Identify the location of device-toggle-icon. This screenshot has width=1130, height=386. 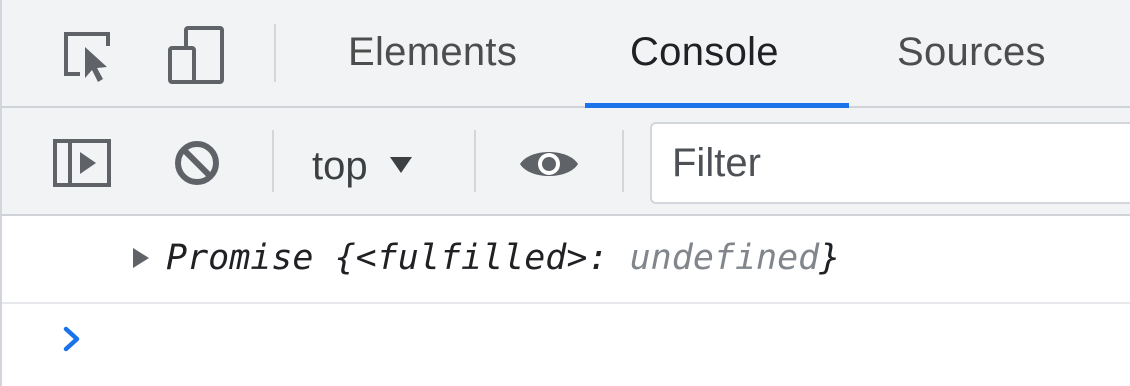
(196, 54).